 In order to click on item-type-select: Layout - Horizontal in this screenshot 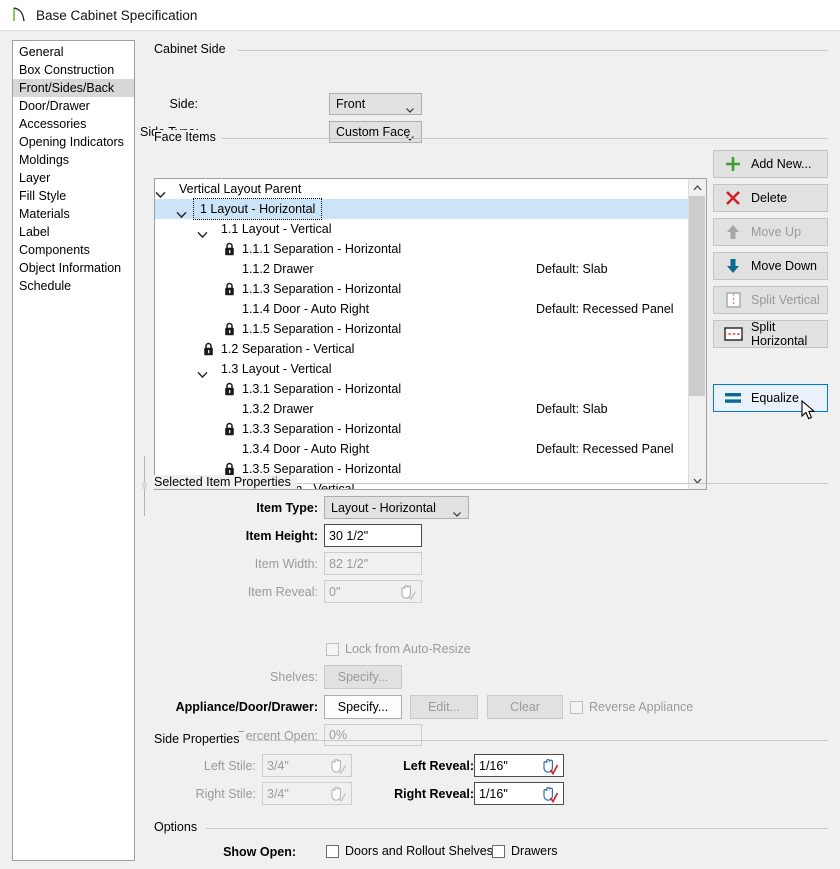, I will do `click(396, 507)`.